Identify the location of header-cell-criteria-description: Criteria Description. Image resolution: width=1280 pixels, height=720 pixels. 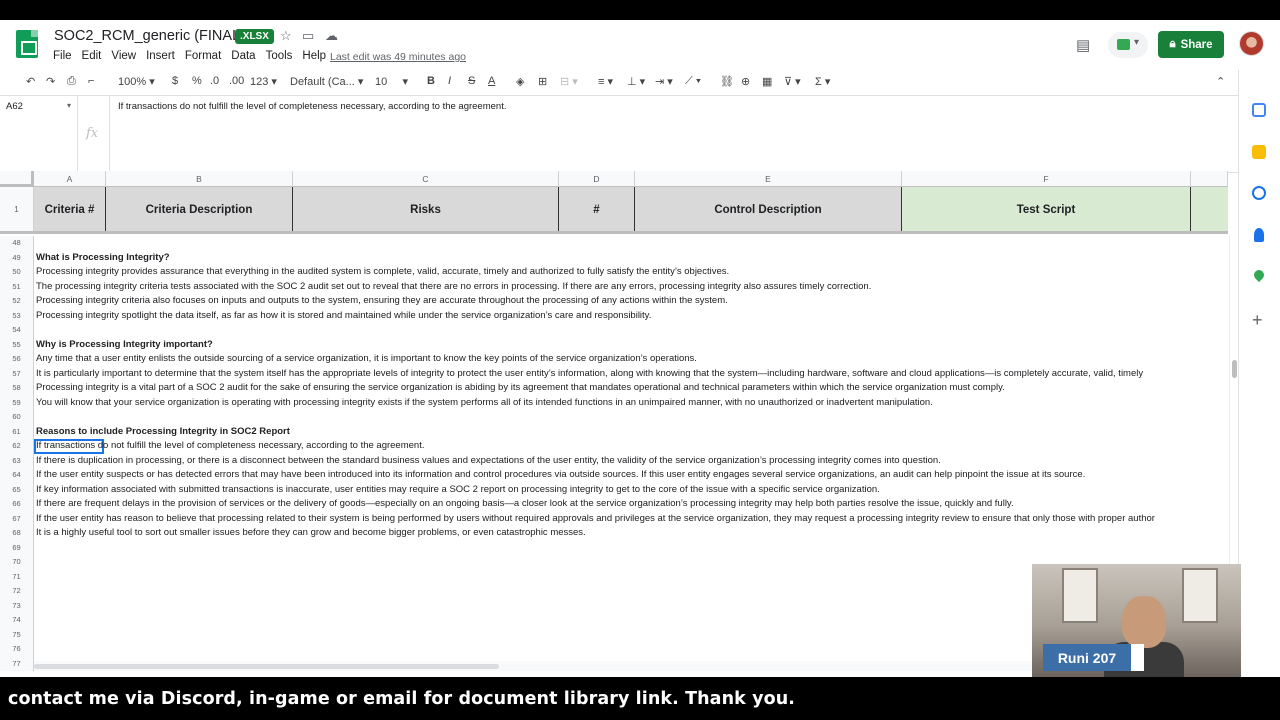
(199, 209).